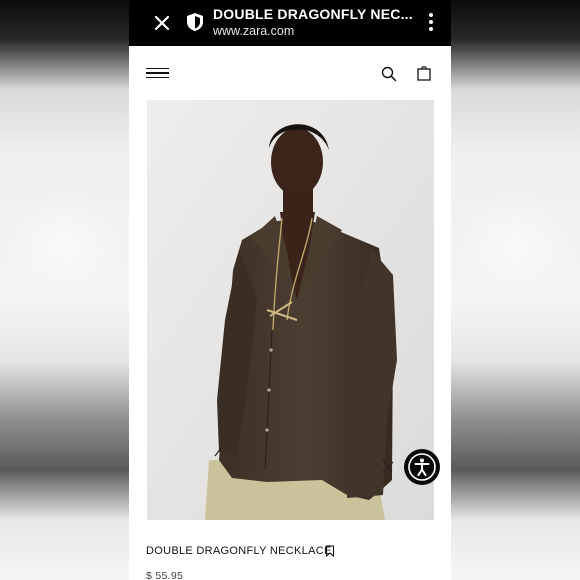 This screenshot has height=580, width=580. What do you see at coordinates (254, 31) in the screenshot?
I see `page-domain: www.zara.com` at bounding box center [254, 31].